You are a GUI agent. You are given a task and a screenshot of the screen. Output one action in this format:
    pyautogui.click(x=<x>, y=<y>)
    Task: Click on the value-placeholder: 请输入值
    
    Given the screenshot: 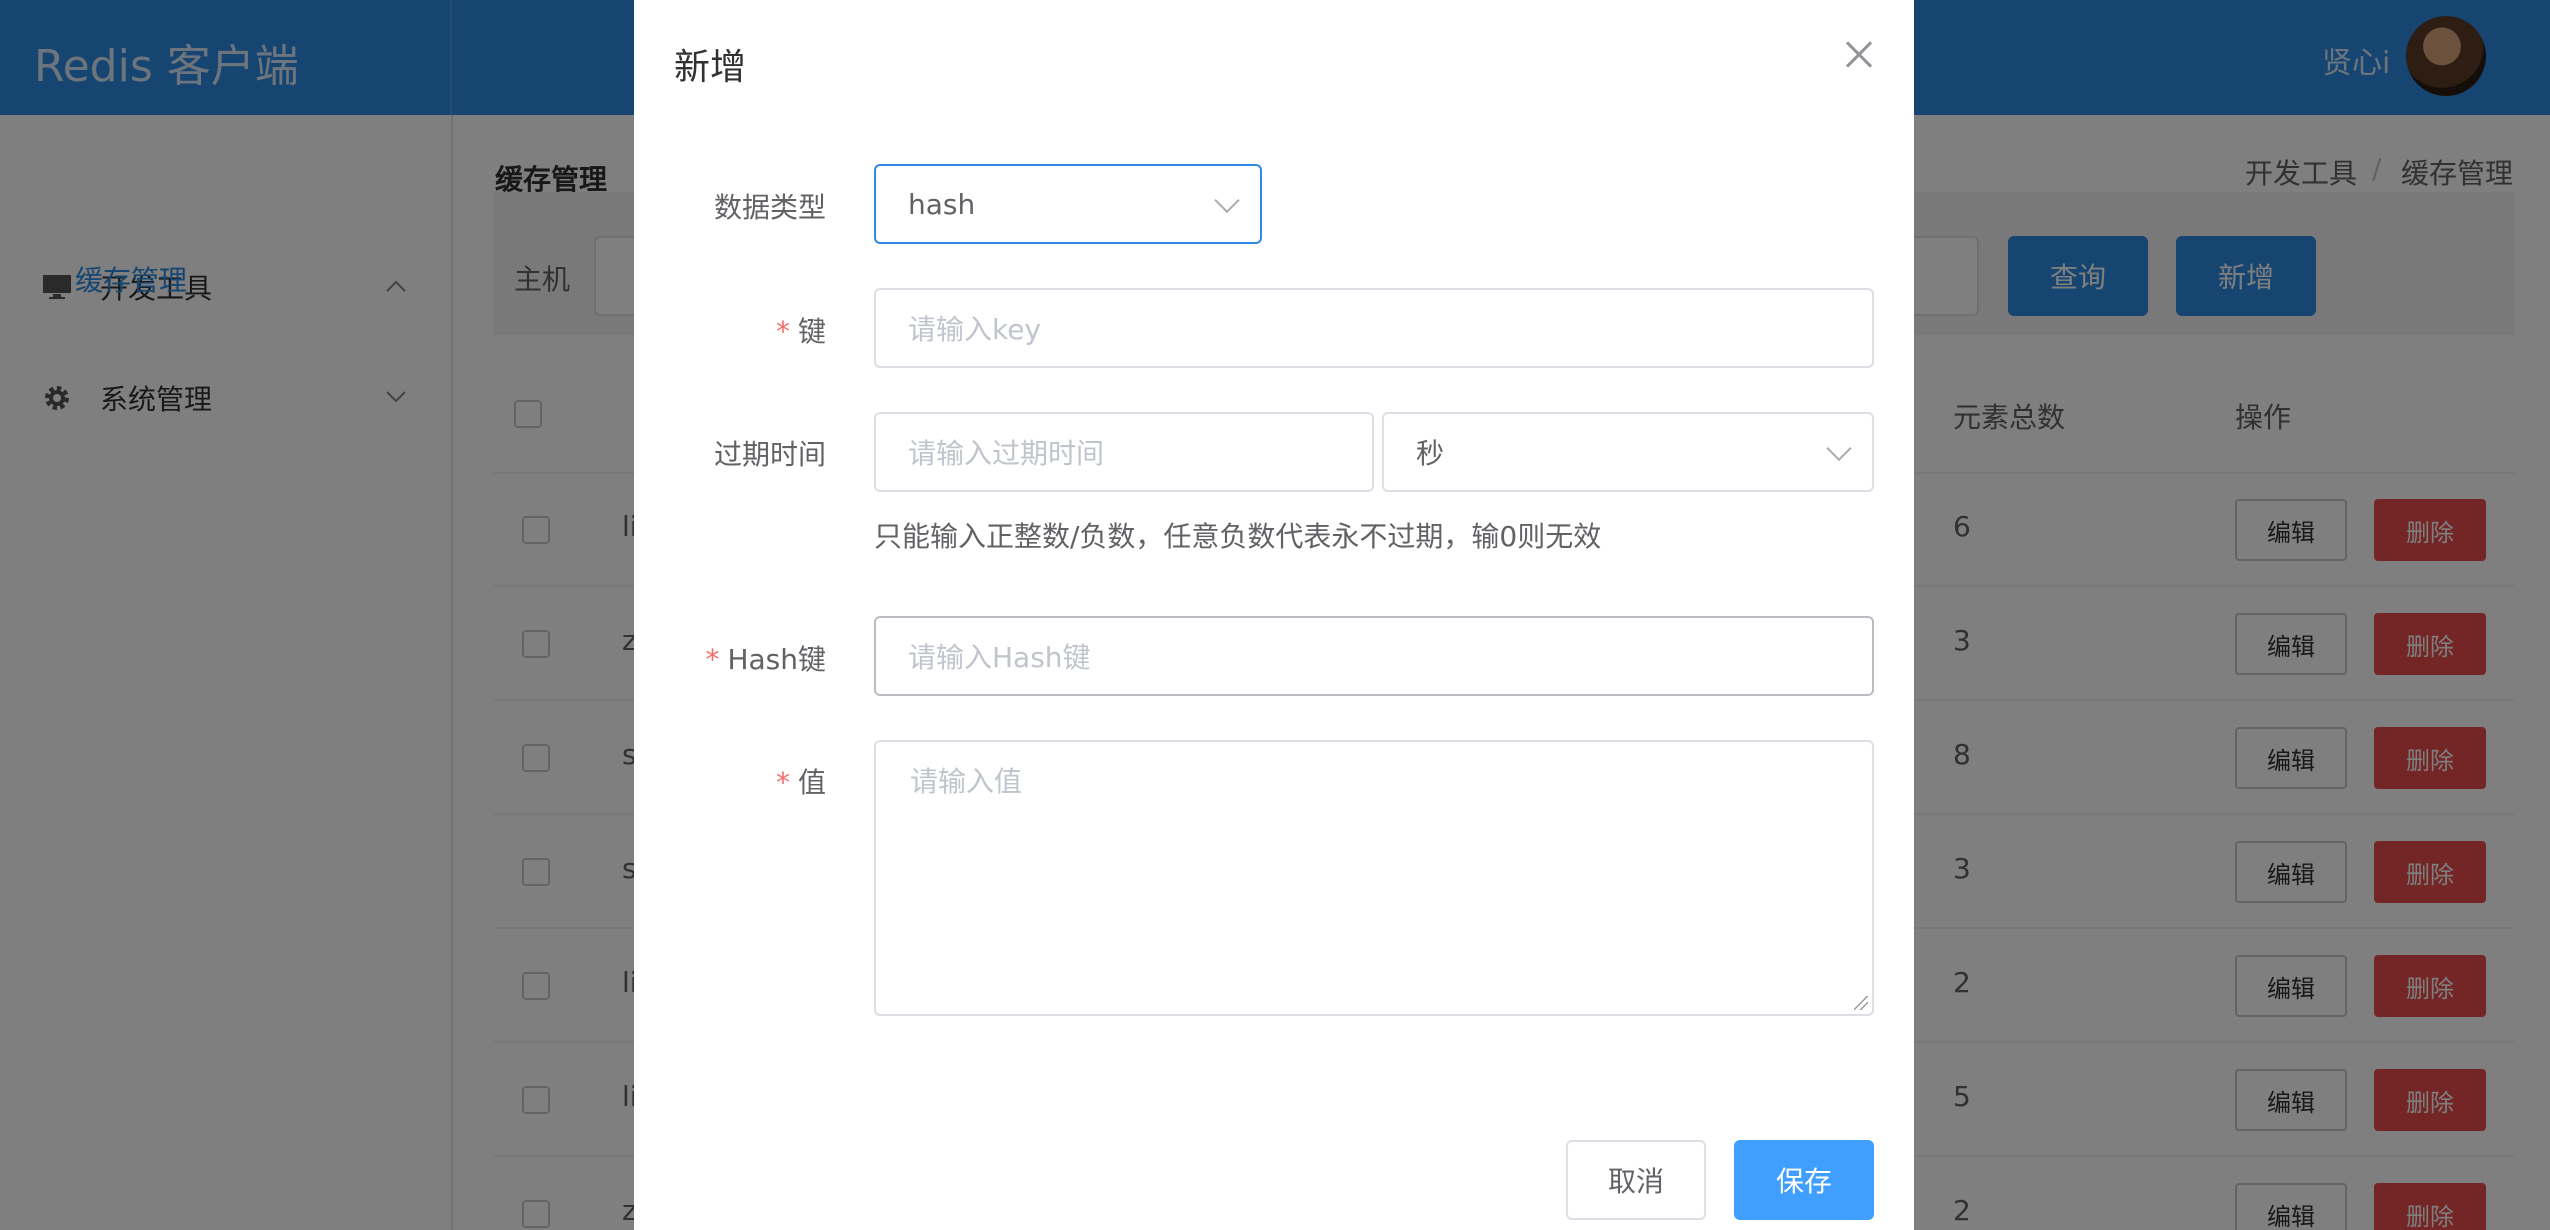 What is the action you would take?
    pyautogui.click(x=966, y=781)
    